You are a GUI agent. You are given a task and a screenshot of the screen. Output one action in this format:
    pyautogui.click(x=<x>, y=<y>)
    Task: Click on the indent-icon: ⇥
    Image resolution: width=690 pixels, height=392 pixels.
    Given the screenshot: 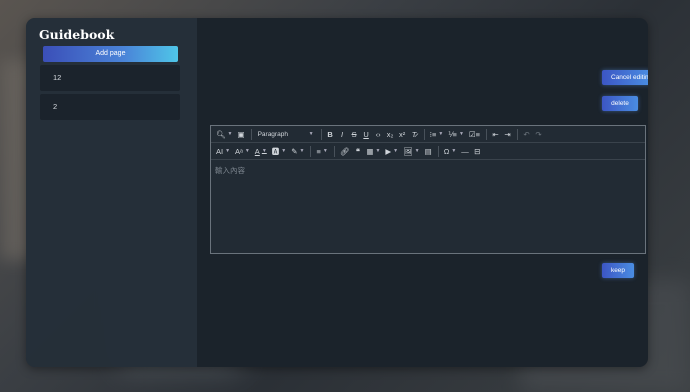 What is the action you would take?
    pyautogui.click(x=507, y=134)
    